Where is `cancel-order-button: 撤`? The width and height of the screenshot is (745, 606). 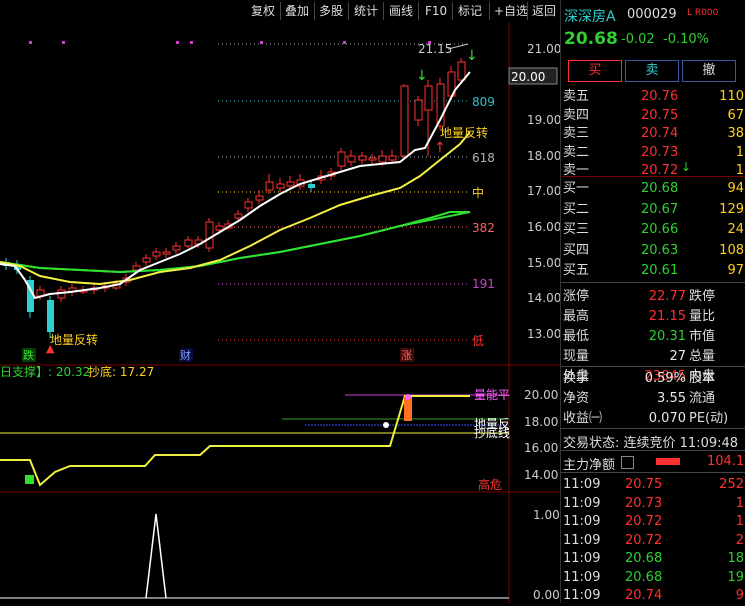 cancel-order-button: 撤 is located at coordinates (709, 71).